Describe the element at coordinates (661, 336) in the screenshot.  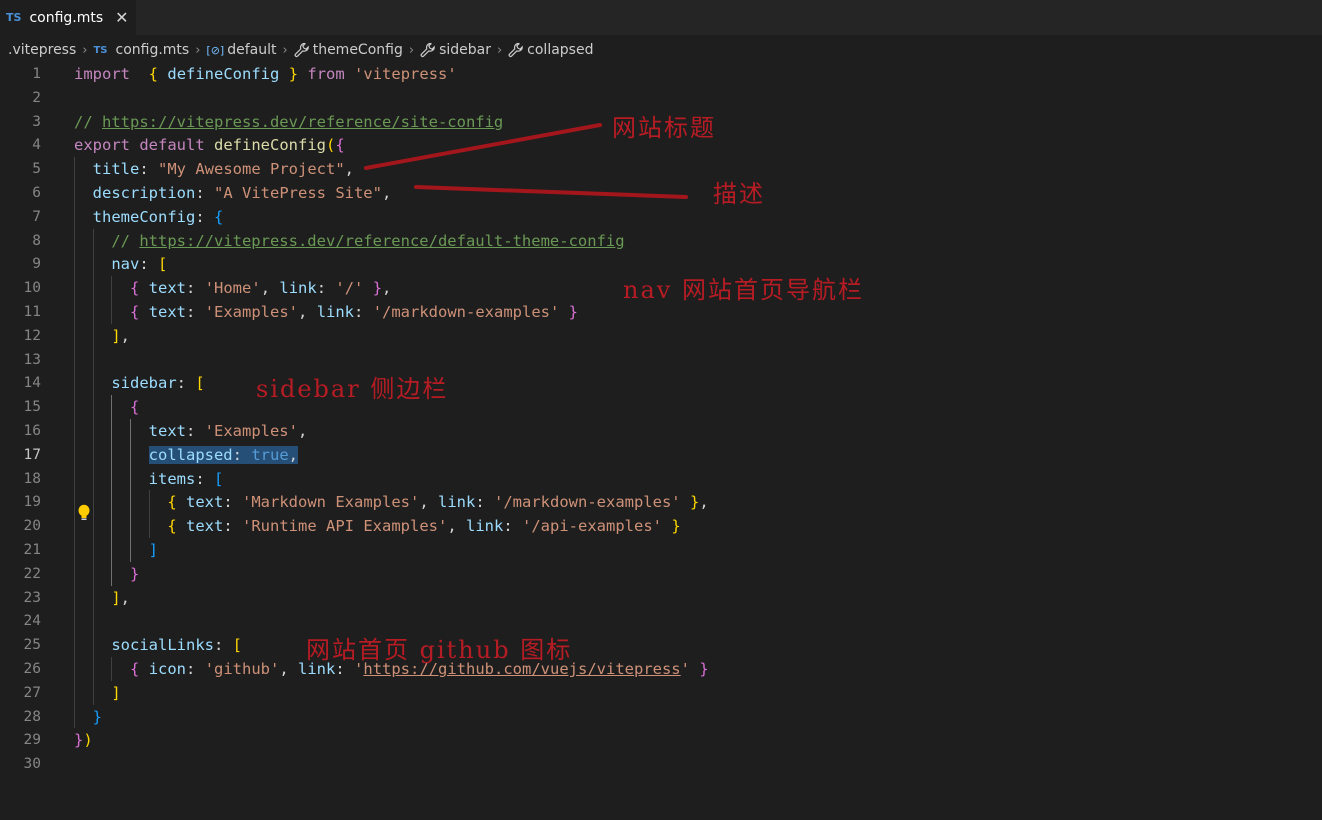
I see `code-line: 12 ],` at that location.